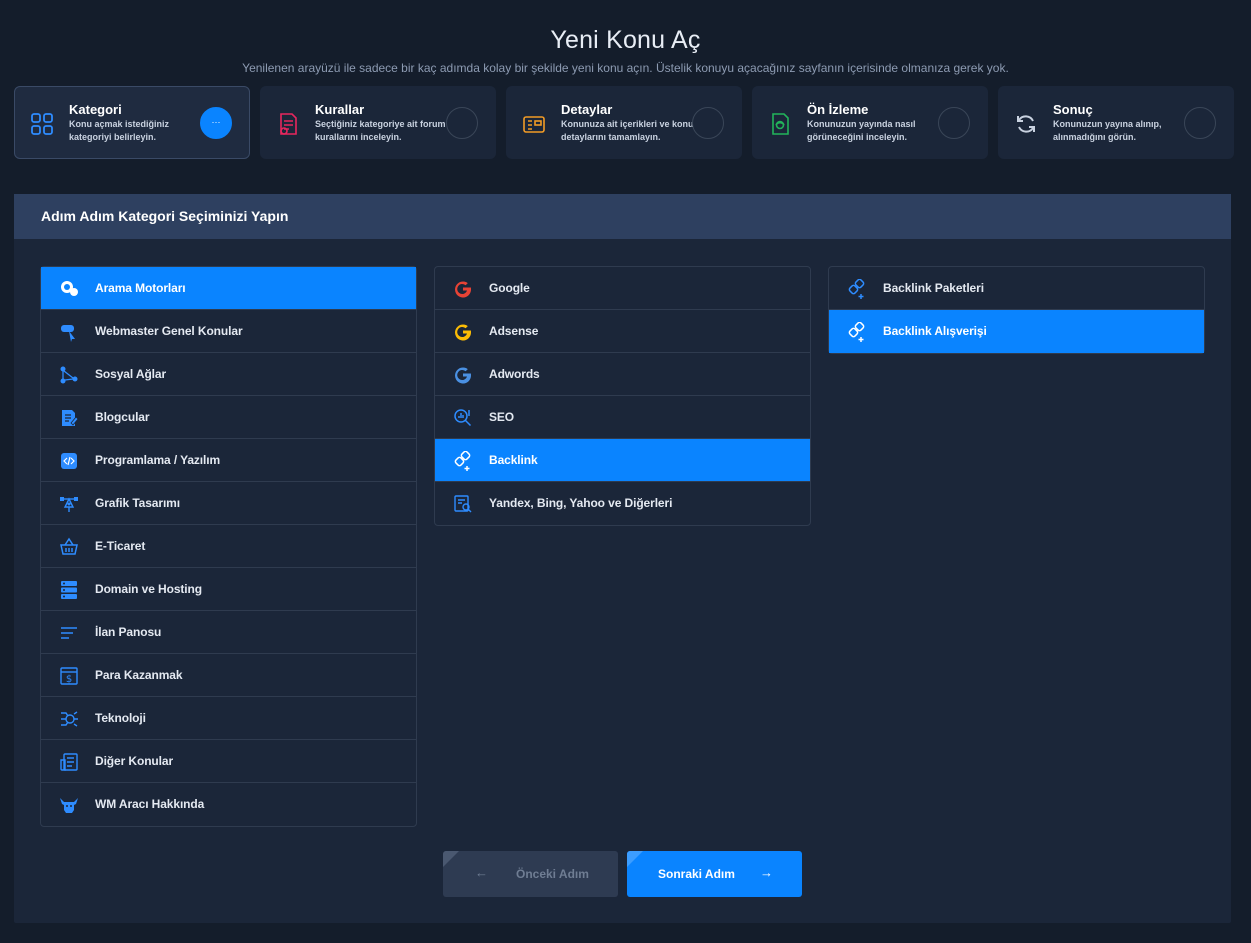 Image resolution: width=1251 pixels, height=943 pixels. I want to click on category-item: Webmaster Genel Konular, so click(228, 331).